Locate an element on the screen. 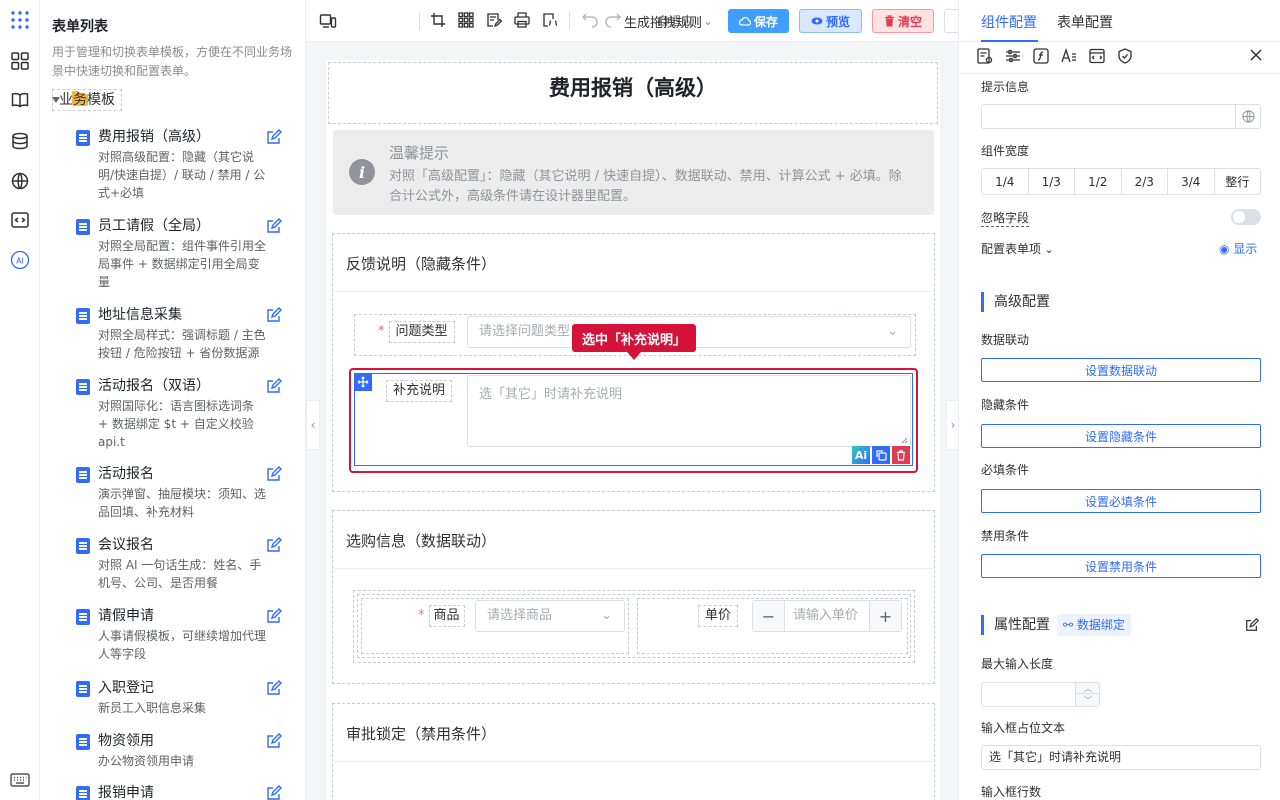 Image resolution: width=1280 pixels, height=800 pixels. code-icon is located at coordinates (20, 220).